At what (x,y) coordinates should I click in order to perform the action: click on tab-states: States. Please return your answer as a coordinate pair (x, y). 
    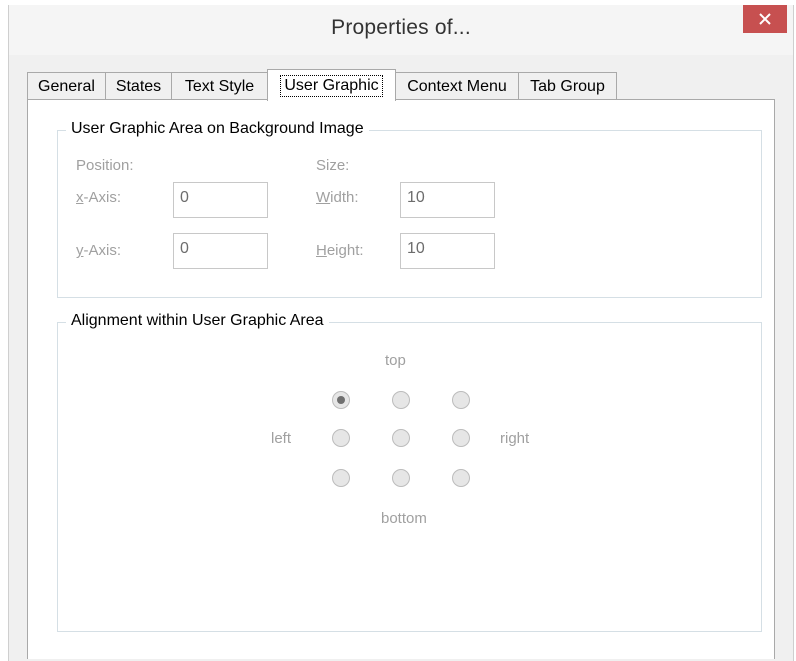
    Looking at the image, I should click on (138, 86).